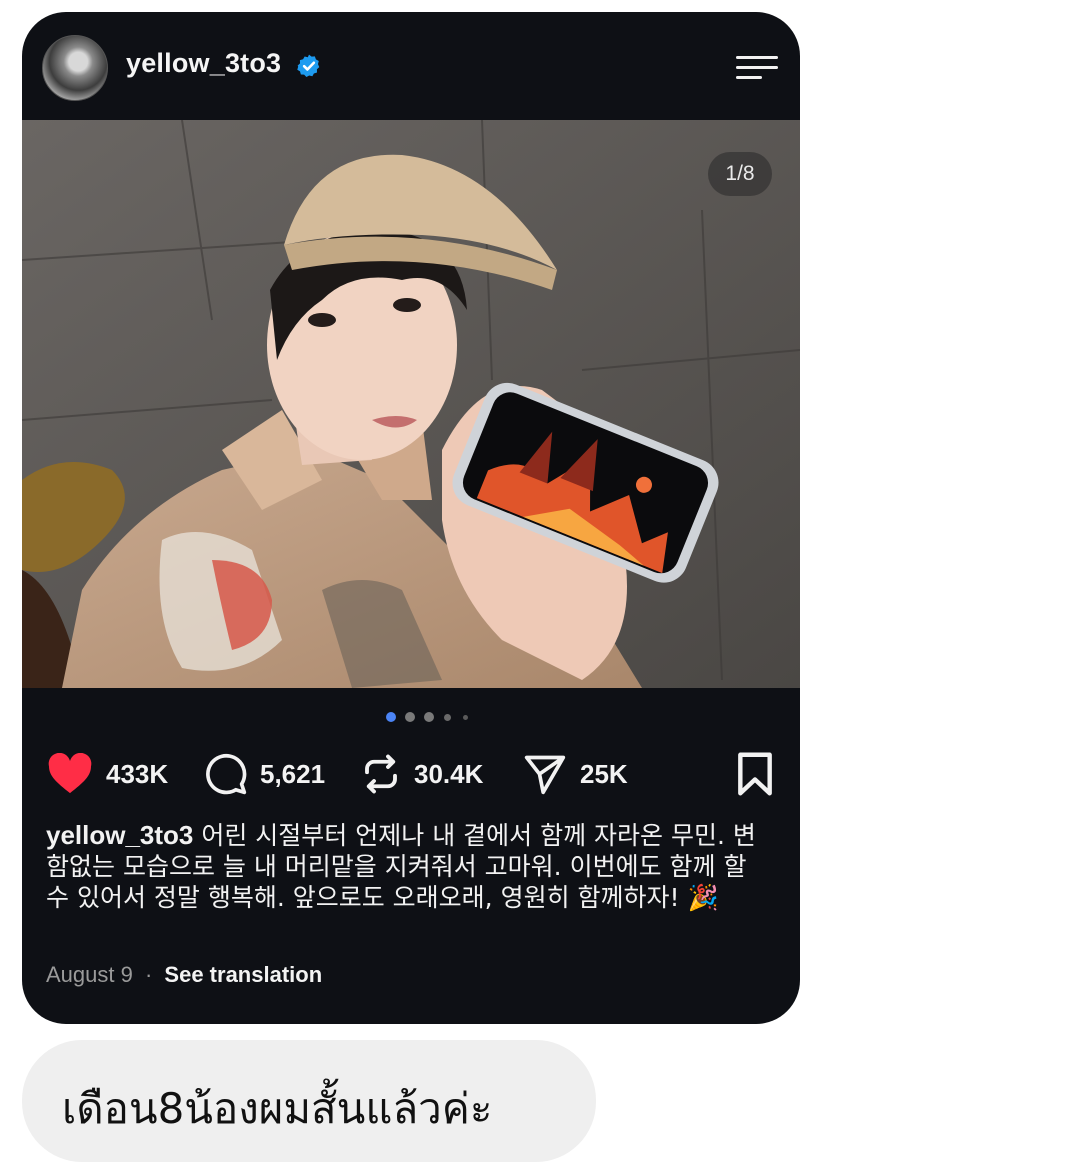 Image resolution: width=1083 pixels, height=1162 pixels. What do you see at coordinates (203, 63) in the screenshot?
I see `post-username: yellow_3to3` at bounding box center [203, 63].